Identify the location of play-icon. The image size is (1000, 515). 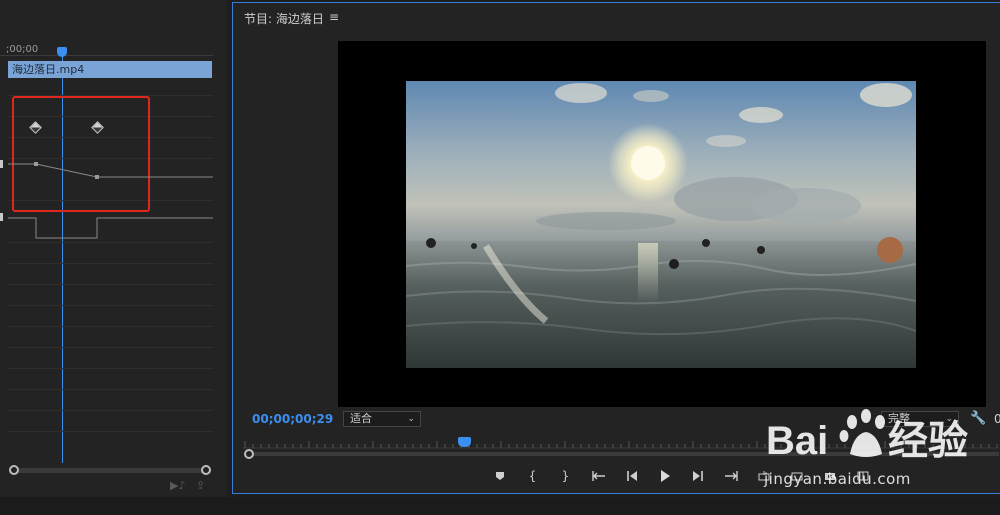
(664, 476).